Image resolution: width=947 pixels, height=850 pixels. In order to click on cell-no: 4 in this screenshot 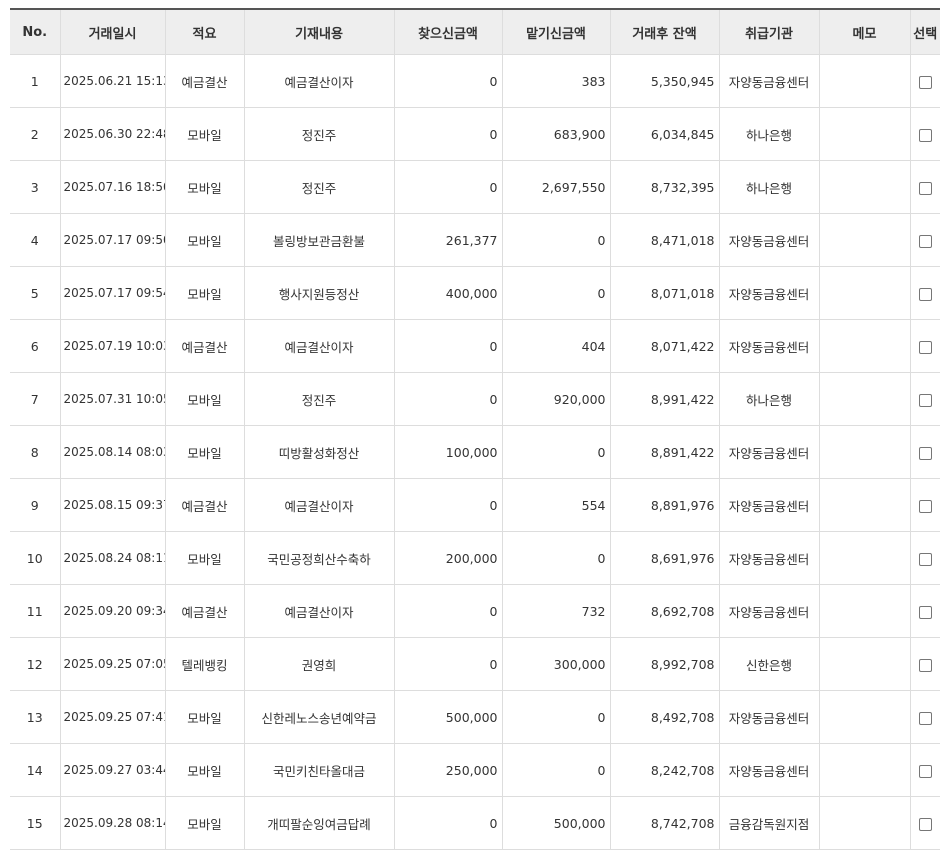, I will do `click(35, 240)`.